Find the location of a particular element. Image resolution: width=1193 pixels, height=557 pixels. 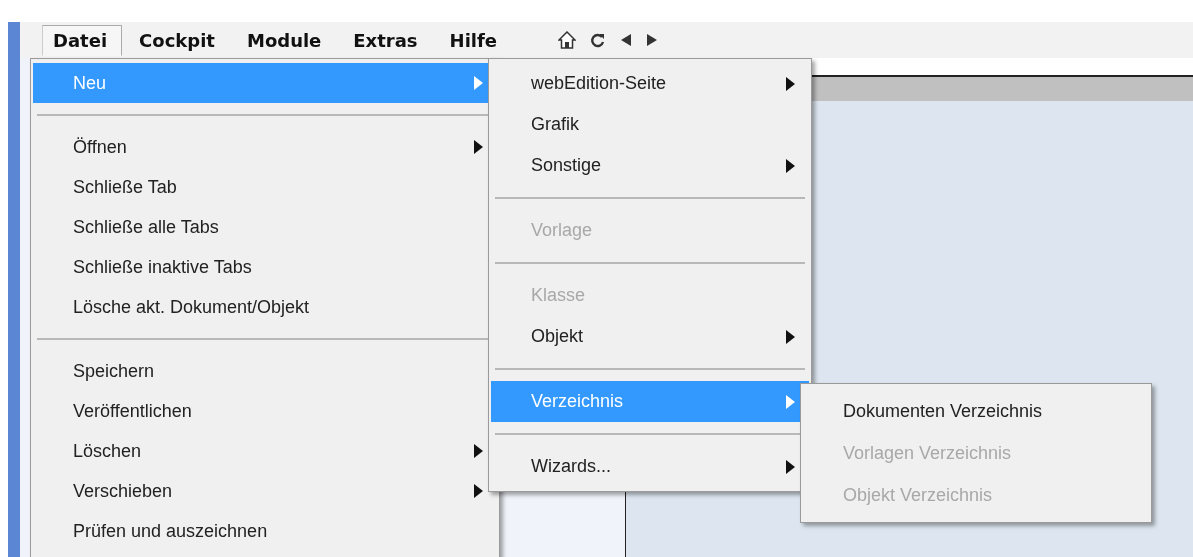

menu-bar-item: Module is located at coordinates (286, 40).